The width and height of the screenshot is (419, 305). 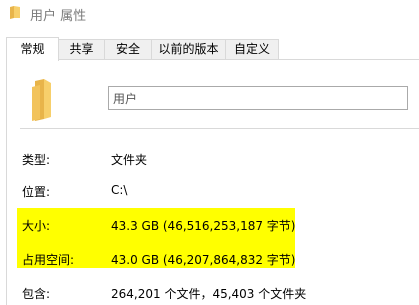 What do you see at coordinates (48, 260) in the screenshot?
I see `size-on-disk-label: 占用空间:` at bounding box center [48, 260].